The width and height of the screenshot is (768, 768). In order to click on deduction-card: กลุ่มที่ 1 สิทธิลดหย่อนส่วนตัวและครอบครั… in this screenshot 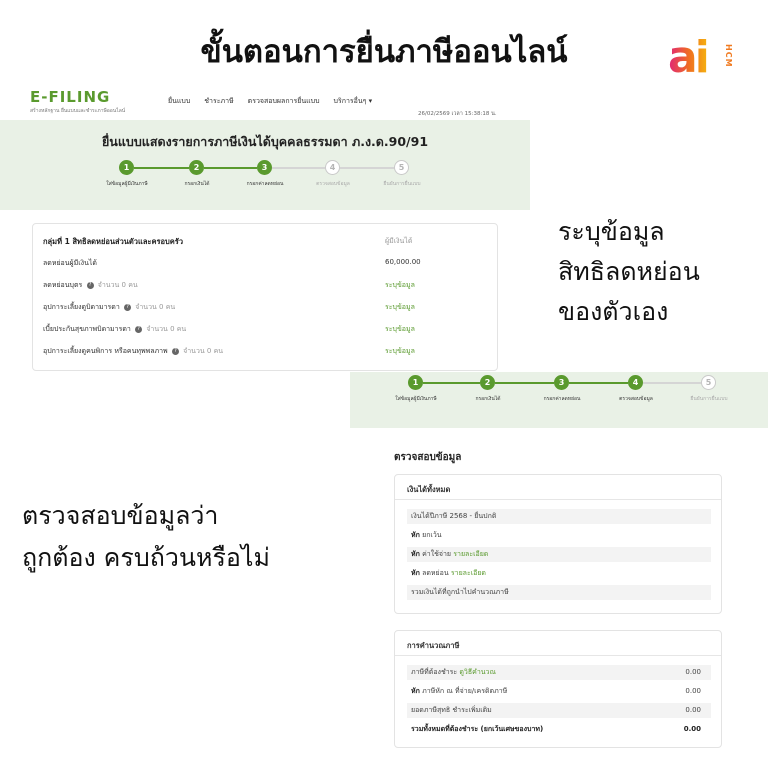, I will do `click(265, 297)`.